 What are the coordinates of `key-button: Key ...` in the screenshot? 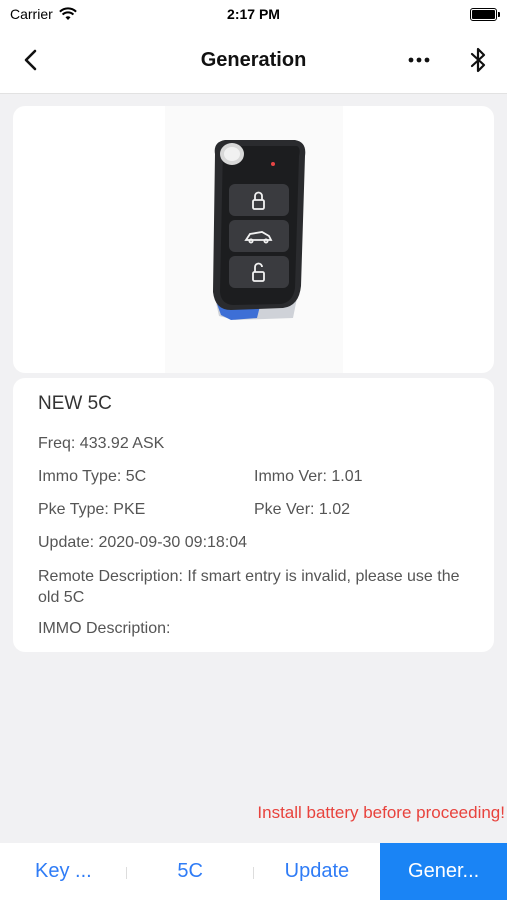 It's located at (63, 871).